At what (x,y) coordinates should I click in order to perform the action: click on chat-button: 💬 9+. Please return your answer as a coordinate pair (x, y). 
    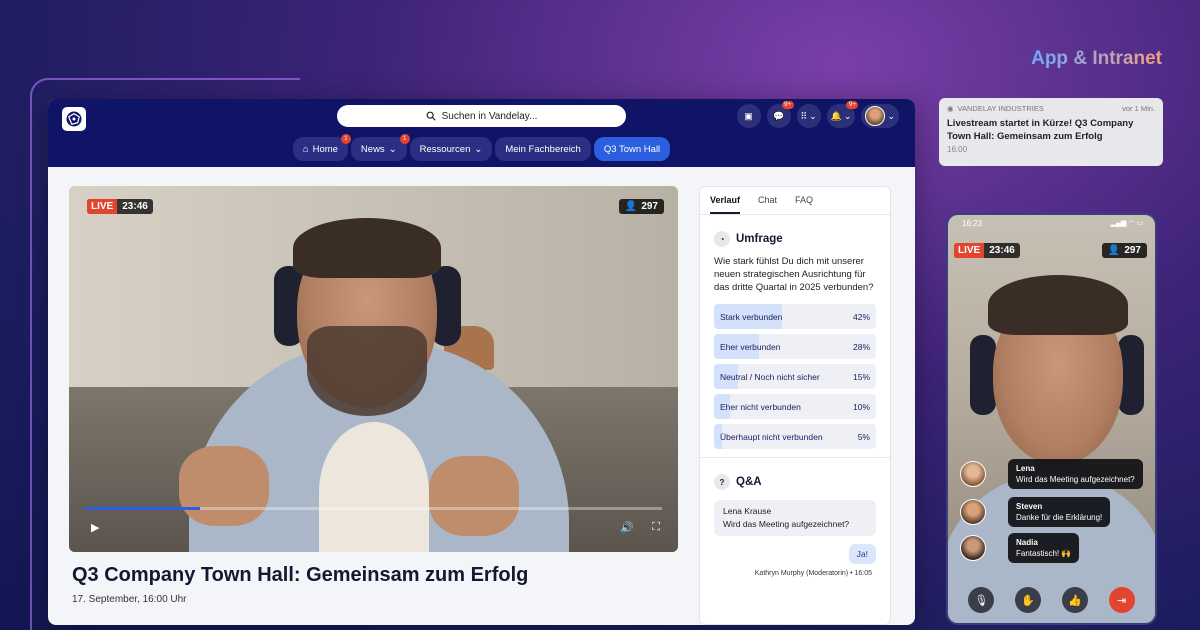
    Looking at the image, I should click on (780, 114).